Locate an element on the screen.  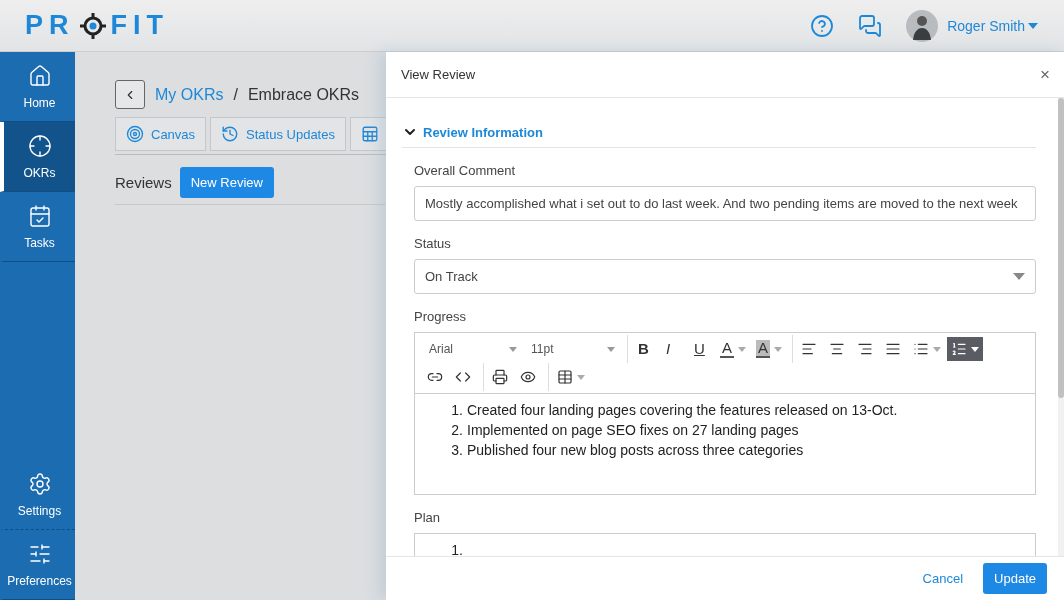
section-header: Review Information is located at coordinates (719, 136).